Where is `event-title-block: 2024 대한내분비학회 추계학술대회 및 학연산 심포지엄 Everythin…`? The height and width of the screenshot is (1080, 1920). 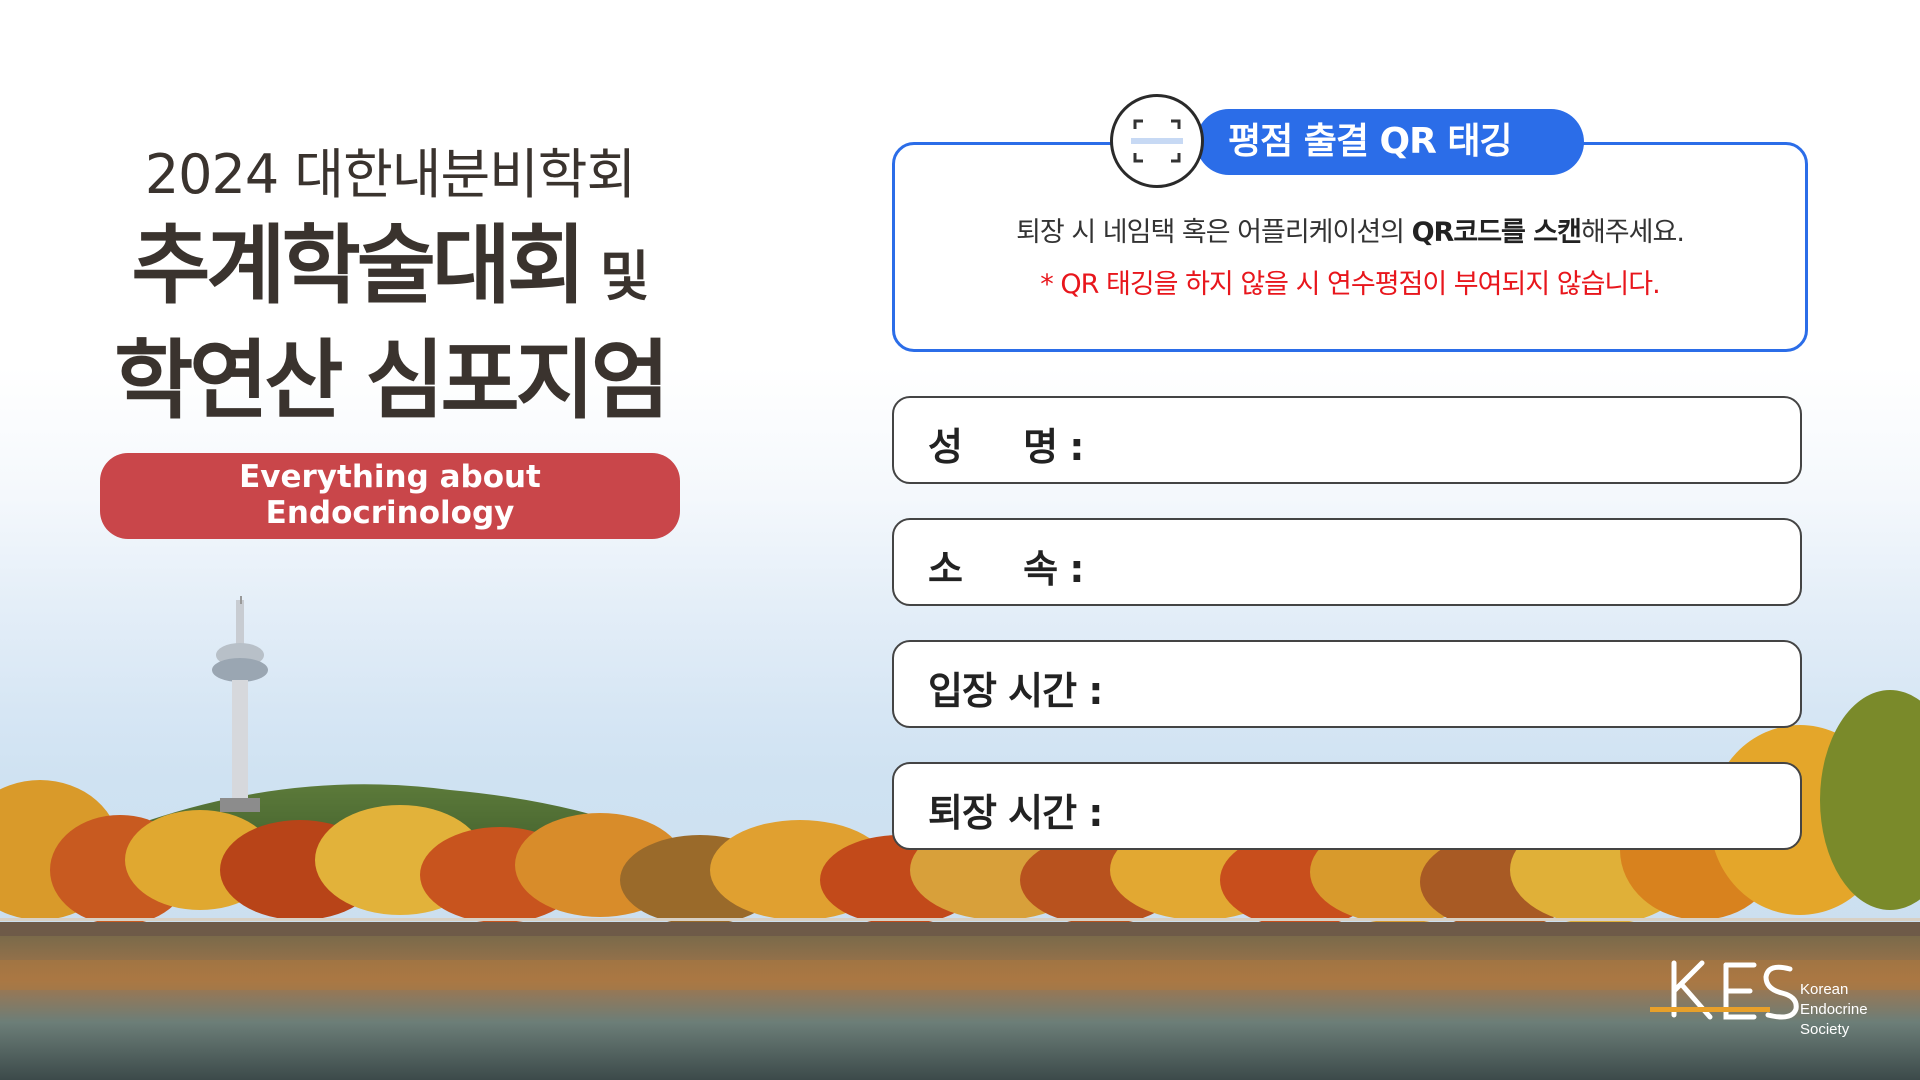 event-title-block: 2024 대한내분비학회 추계학술대회 및 학연산 심포지엄 Everythin… is located at coordinates (390, 339).